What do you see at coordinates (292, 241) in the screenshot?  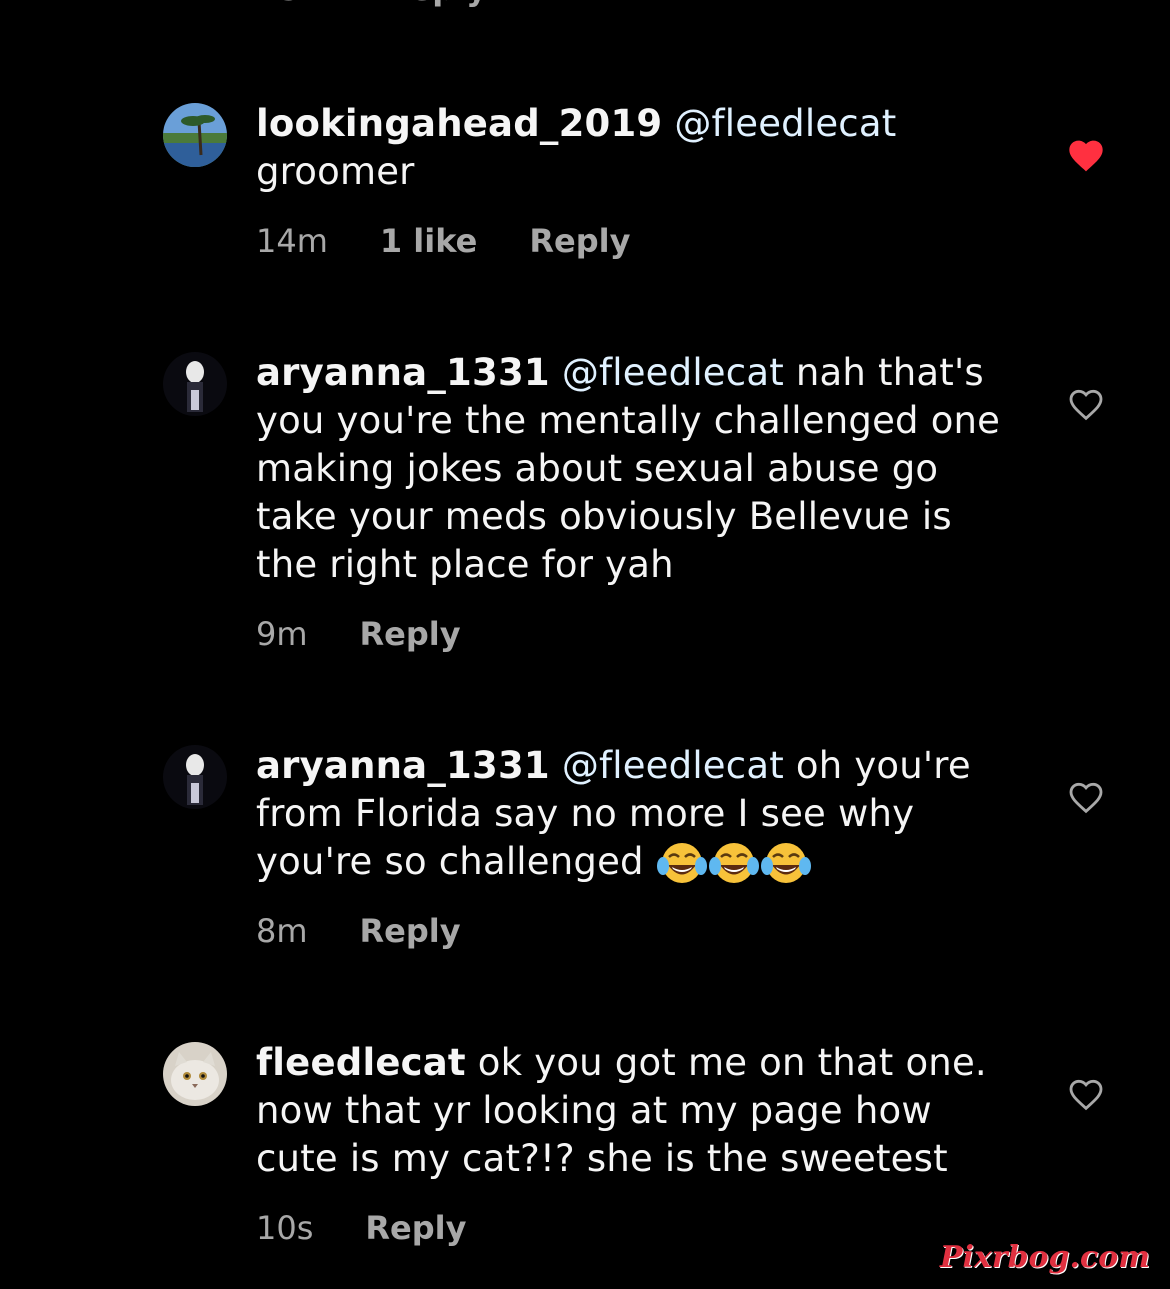 I see `comment-time: 14m` at bounding box center [292, 241].